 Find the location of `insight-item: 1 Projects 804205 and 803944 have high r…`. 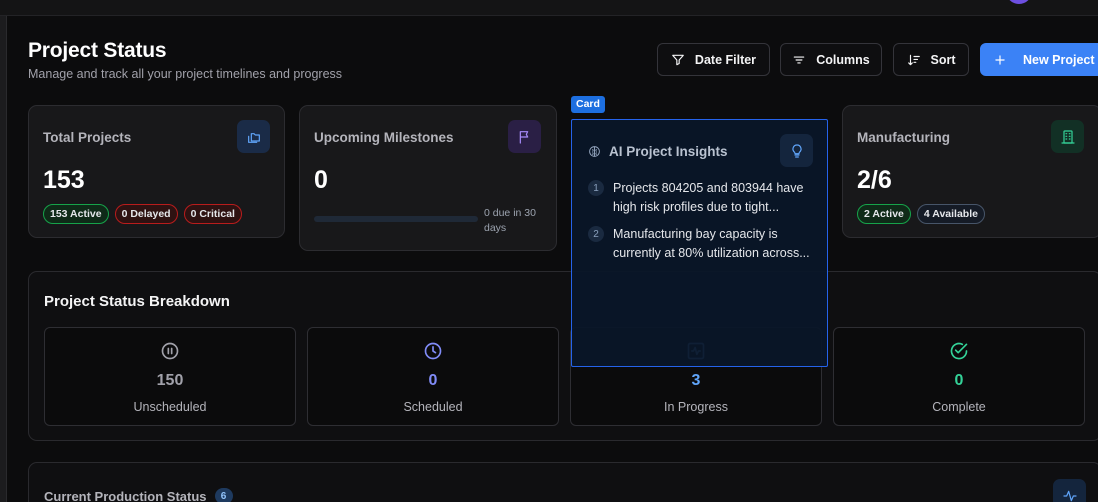

insight-item: 1 Projects 804205 and 803944 have high r… is located at coordinates (700, 198).